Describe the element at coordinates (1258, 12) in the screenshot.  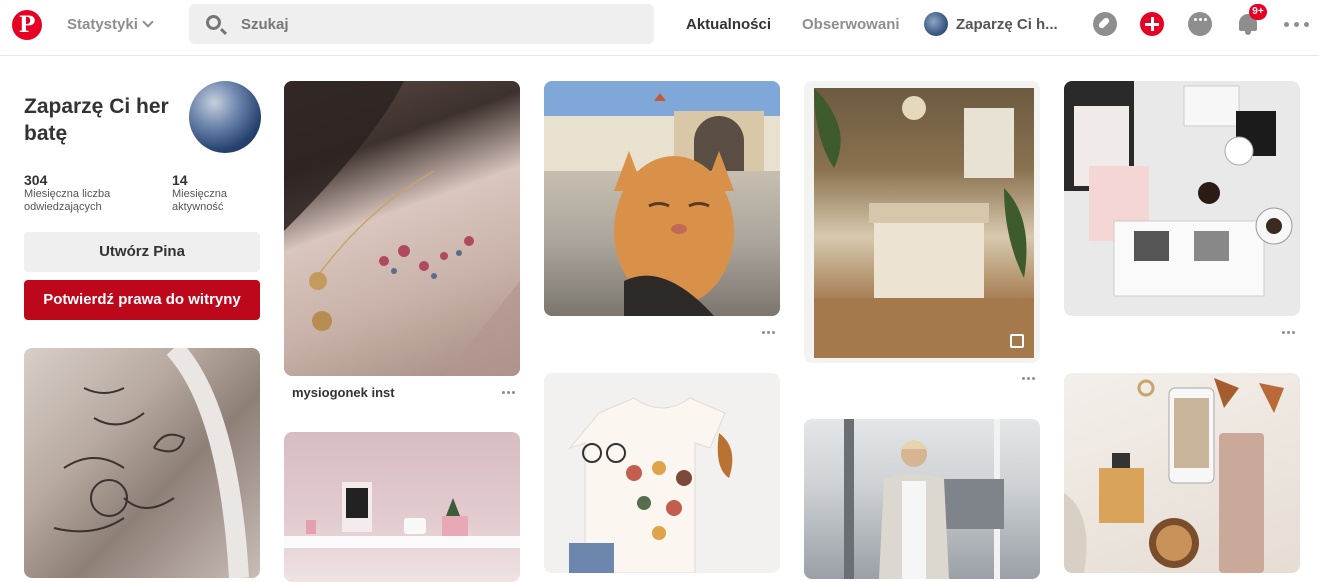
I see `notifications-badge: 9+` at that location.